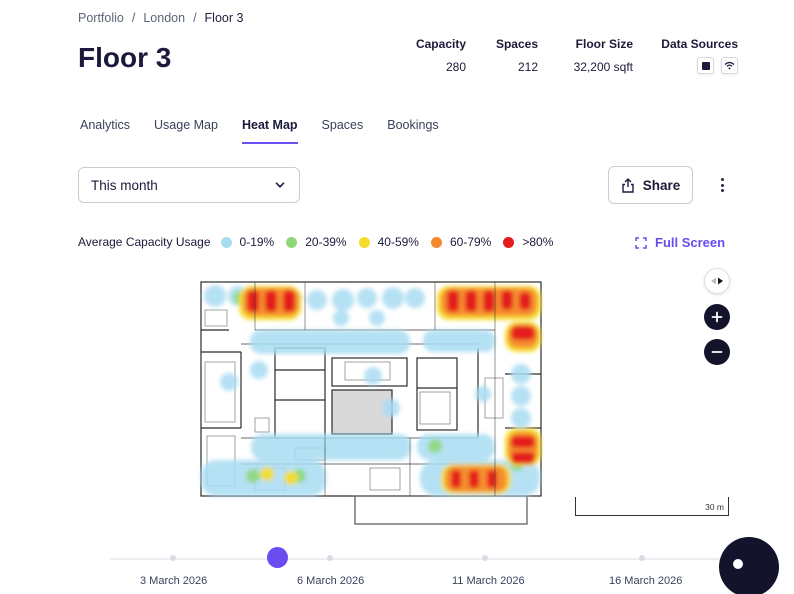 This screenshot has height=594, width=794. What do you see at coordinates (105, 131) in the screenshot?
I see `tab-analytics: Analytics` at bounding box center [105, 131].